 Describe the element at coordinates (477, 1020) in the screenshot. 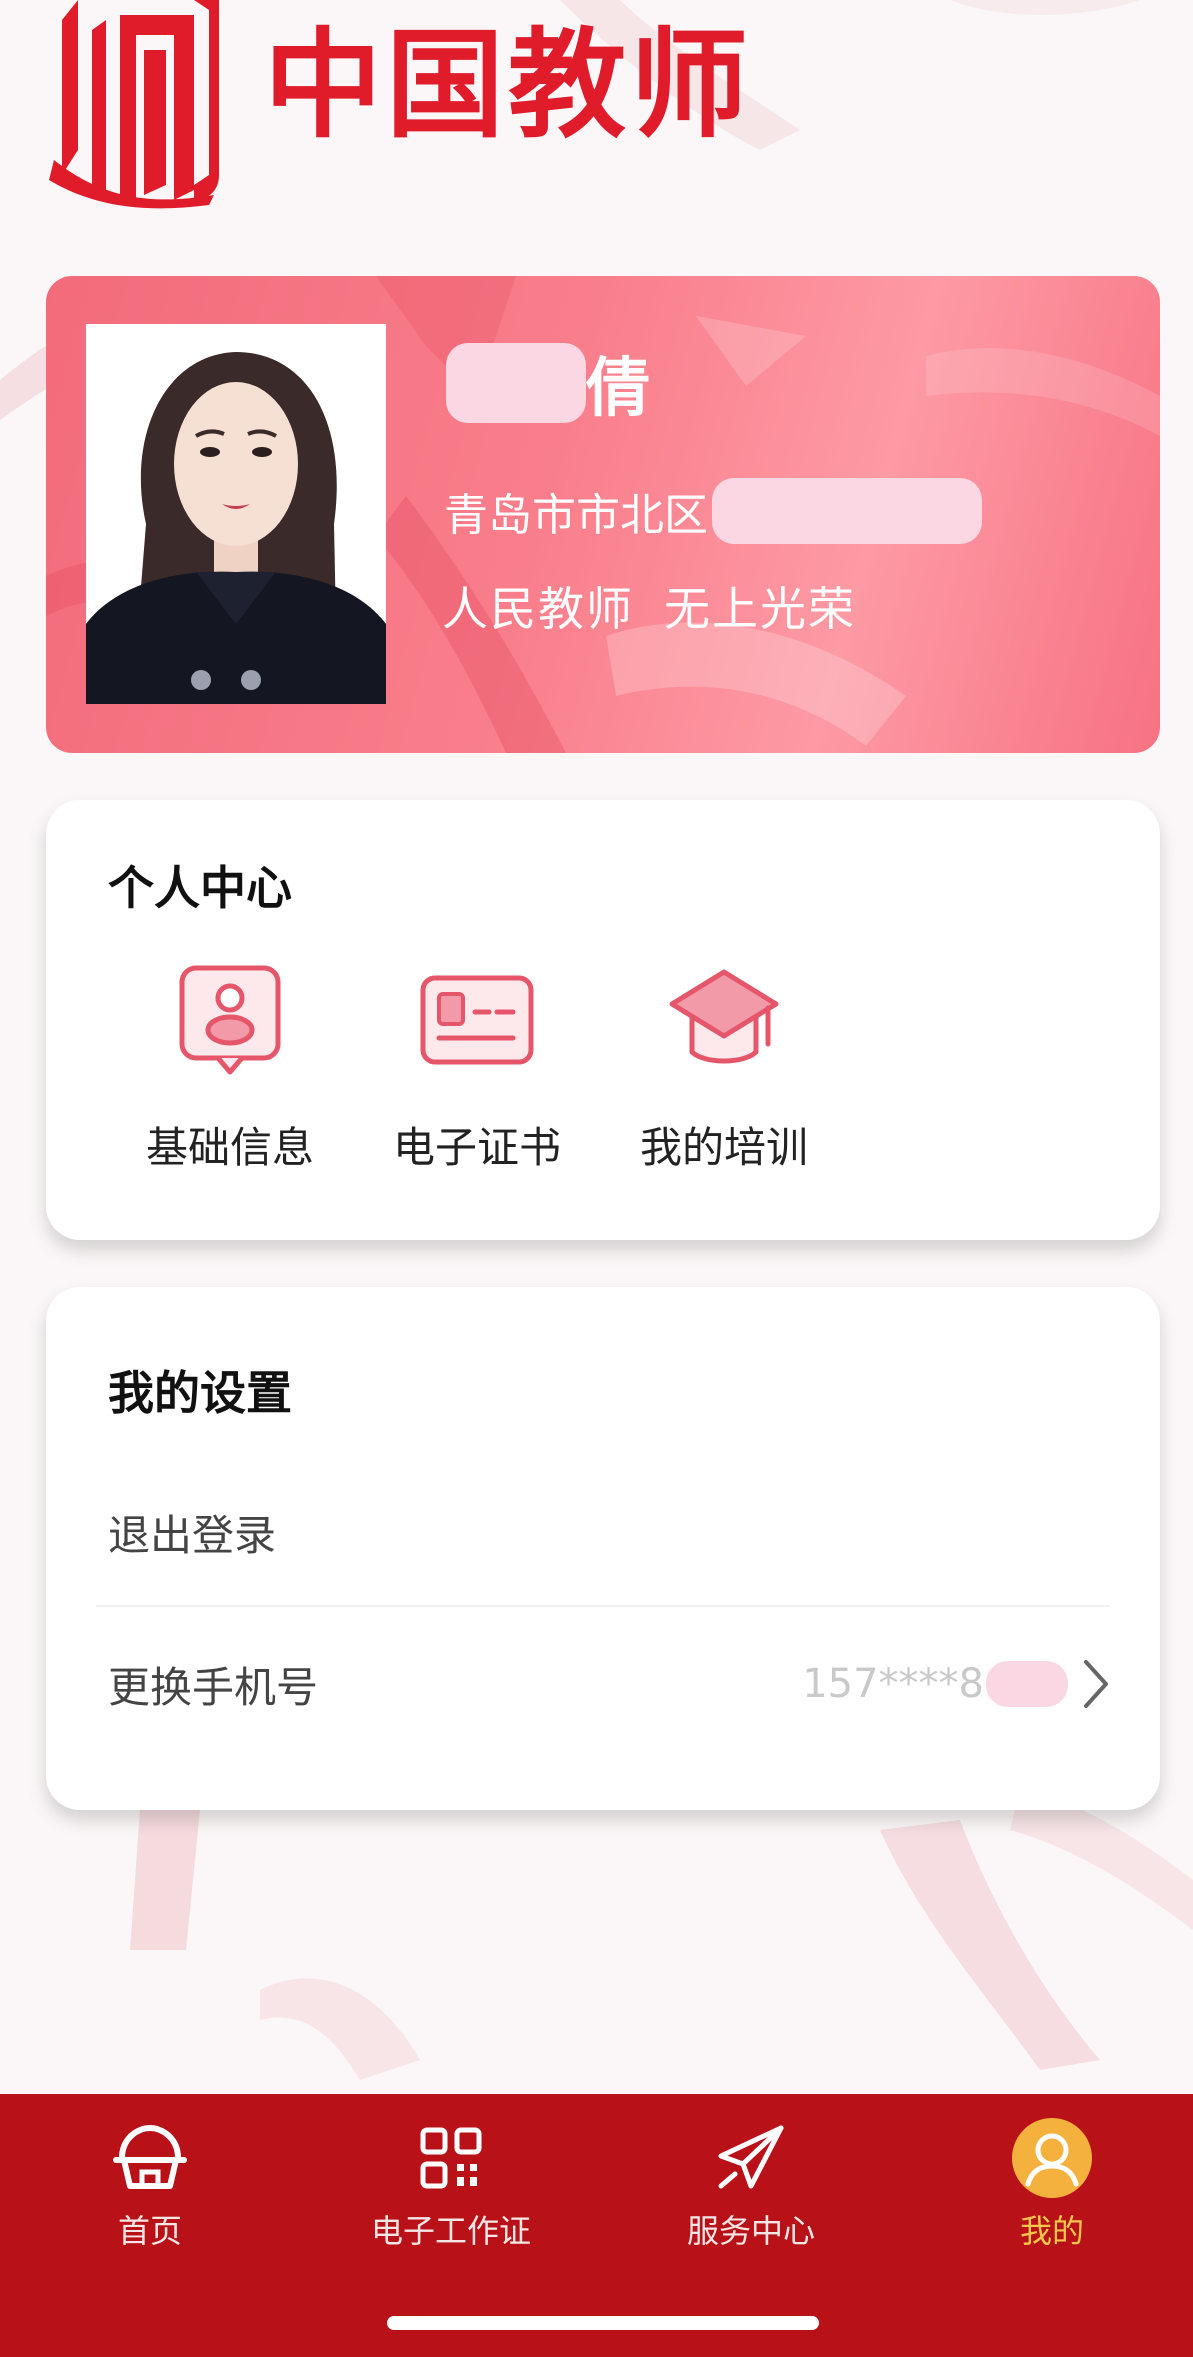

I see `id-card-icon` at that location.